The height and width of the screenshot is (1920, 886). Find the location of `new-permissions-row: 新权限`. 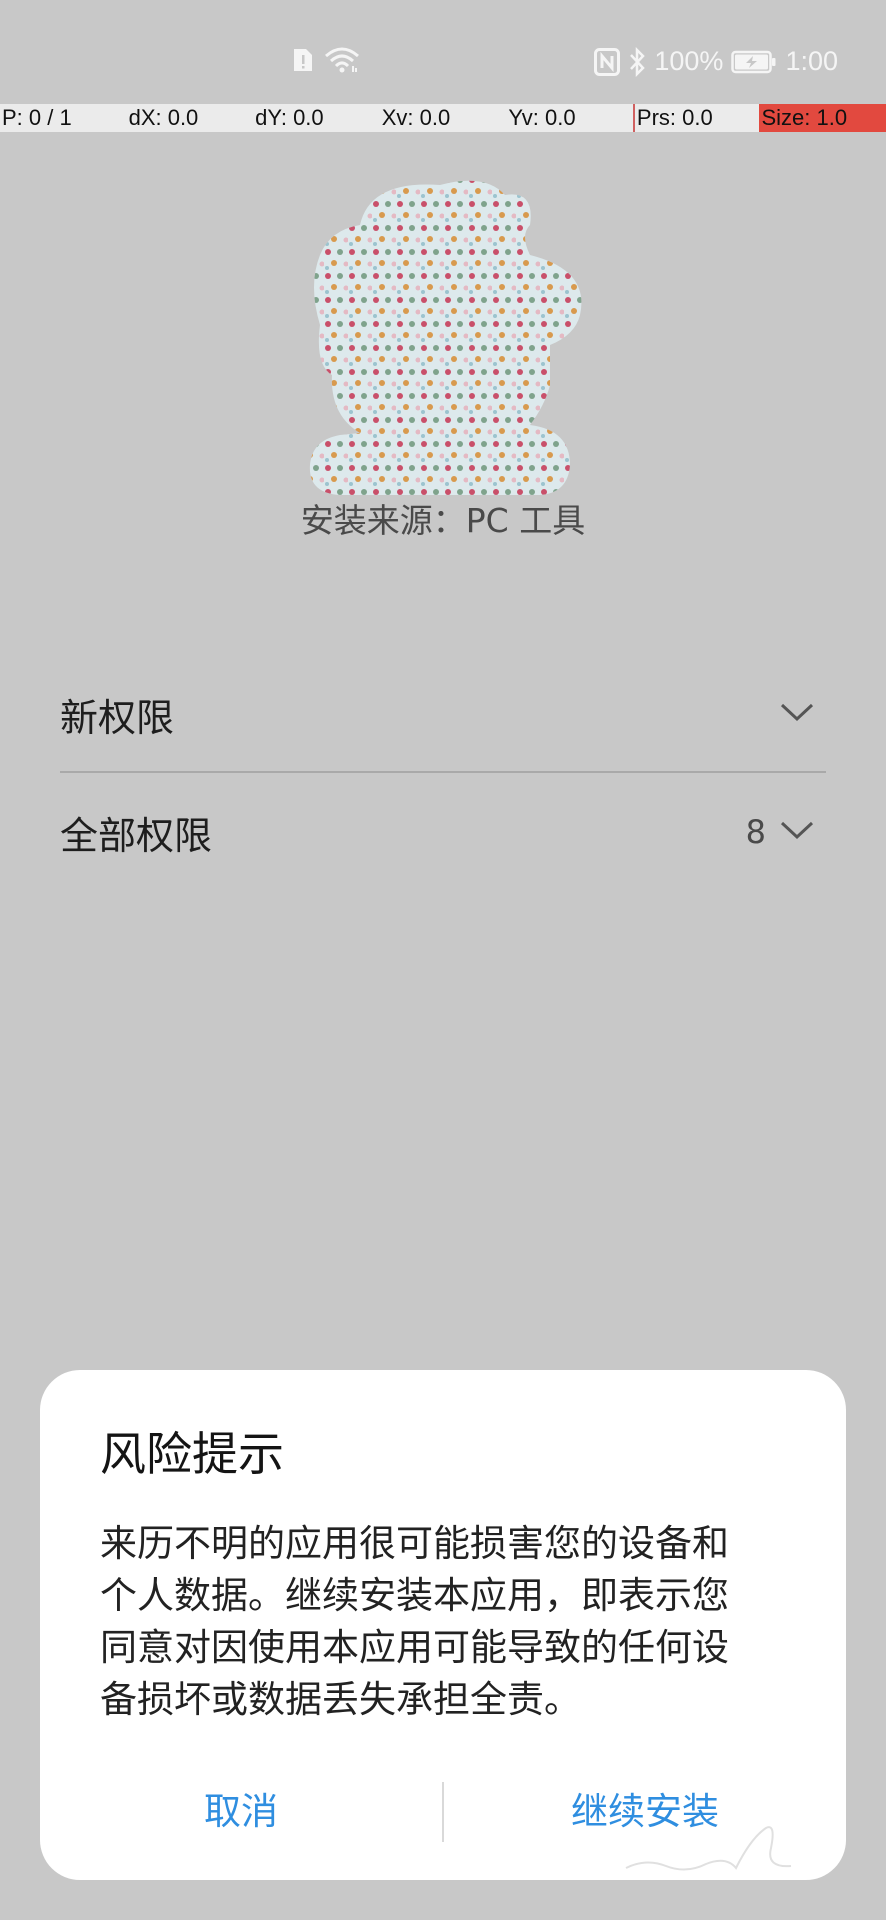

new-permissions-row: 新权限 is located at coordinates (443, 714).